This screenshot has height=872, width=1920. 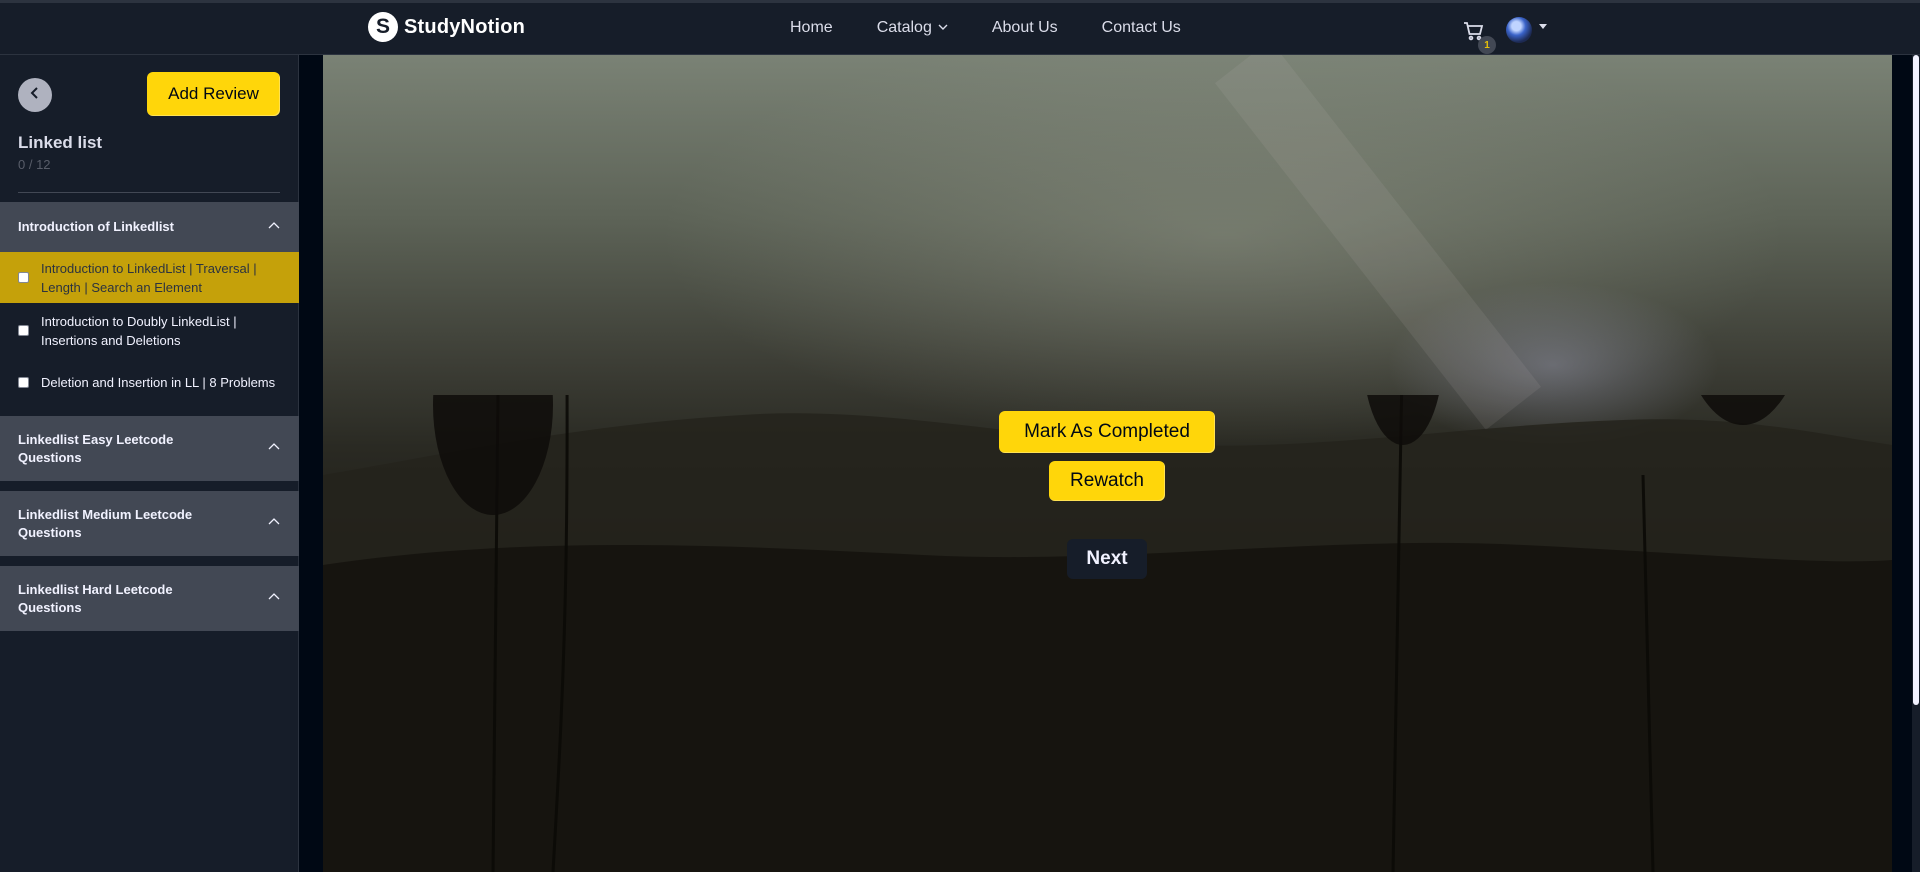 I want to click on section-header: Linkedlist Medium Leetcode Questions, so click(x=149, y=523).